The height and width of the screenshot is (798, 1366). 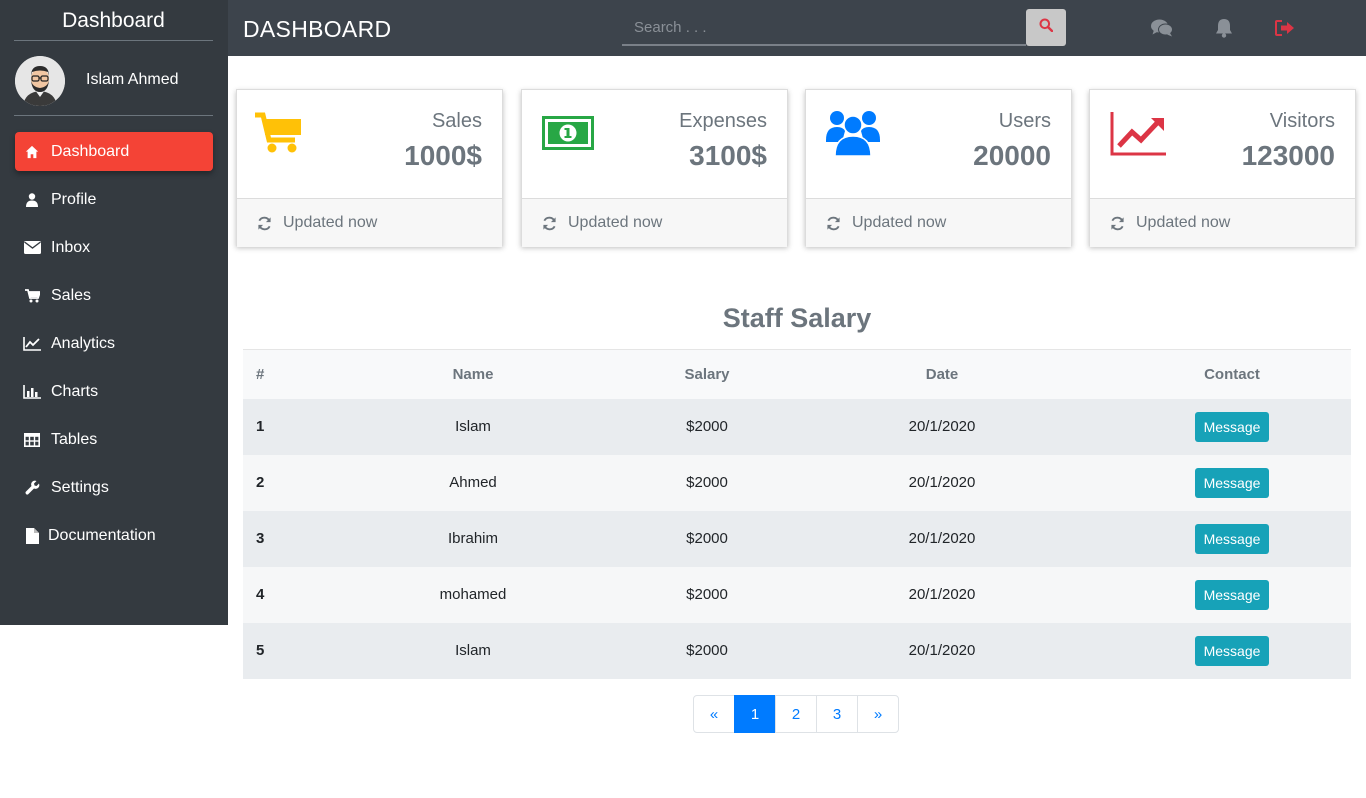 What do you see at coordinates (114, 199) in the screenshot?
I see `sidebar-item-profile: Profile` at bounding box center [114, 199].